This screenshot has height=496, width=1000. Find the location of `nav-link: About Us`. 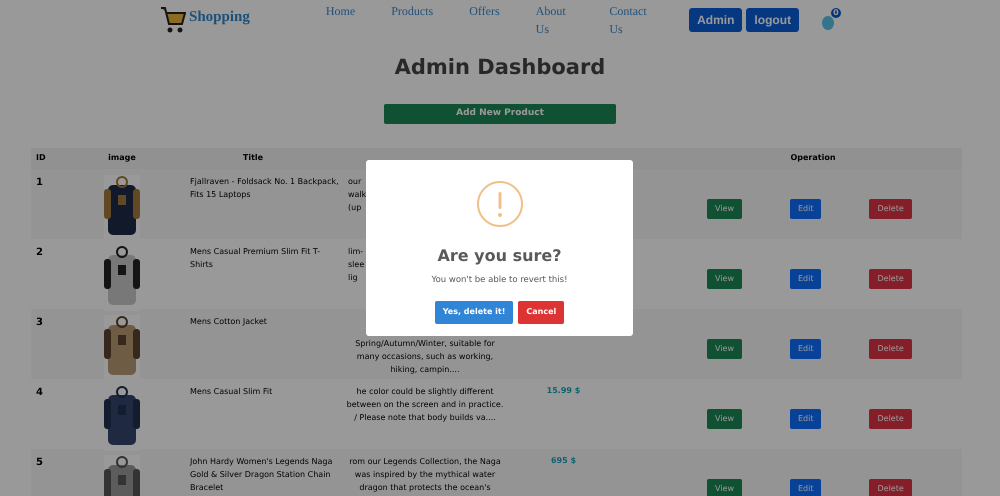

nav-link: About Us is located at coordinates (555, 20).